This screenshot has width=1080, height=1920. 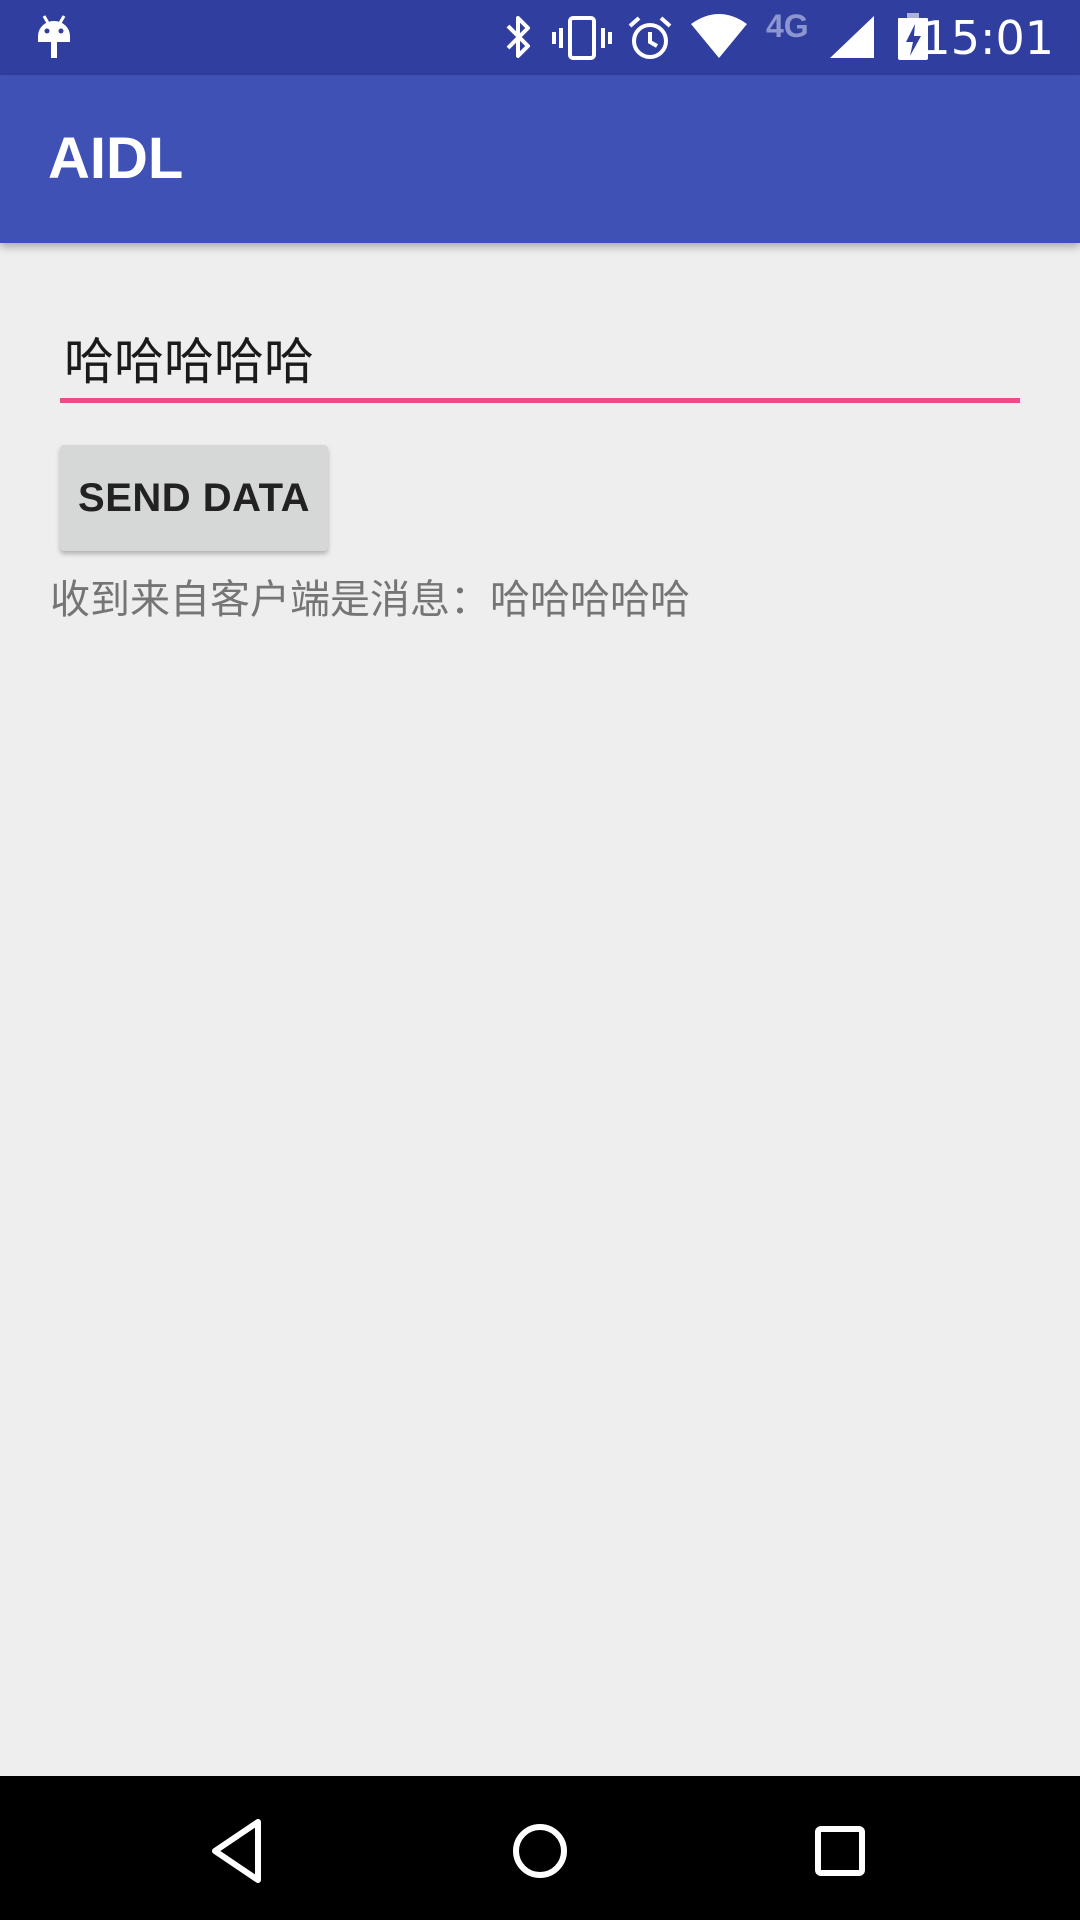 What do you see at coordinates (719, 36) in the screenshot?
I see `wifi-icon` at bounding box center [719, 36].